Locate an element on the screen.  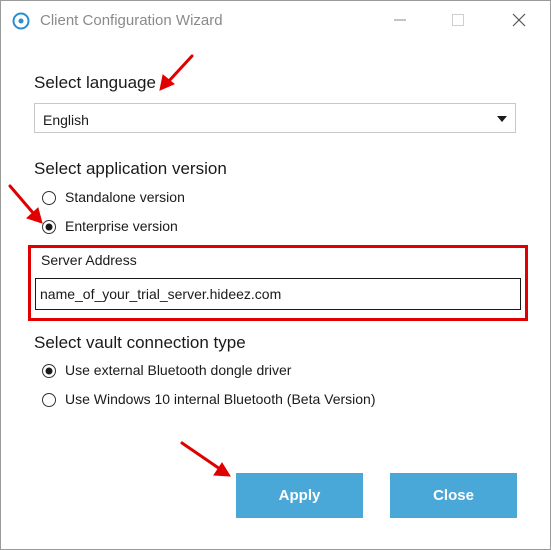
arrow-language-icon is located at coordinates (176, 72).